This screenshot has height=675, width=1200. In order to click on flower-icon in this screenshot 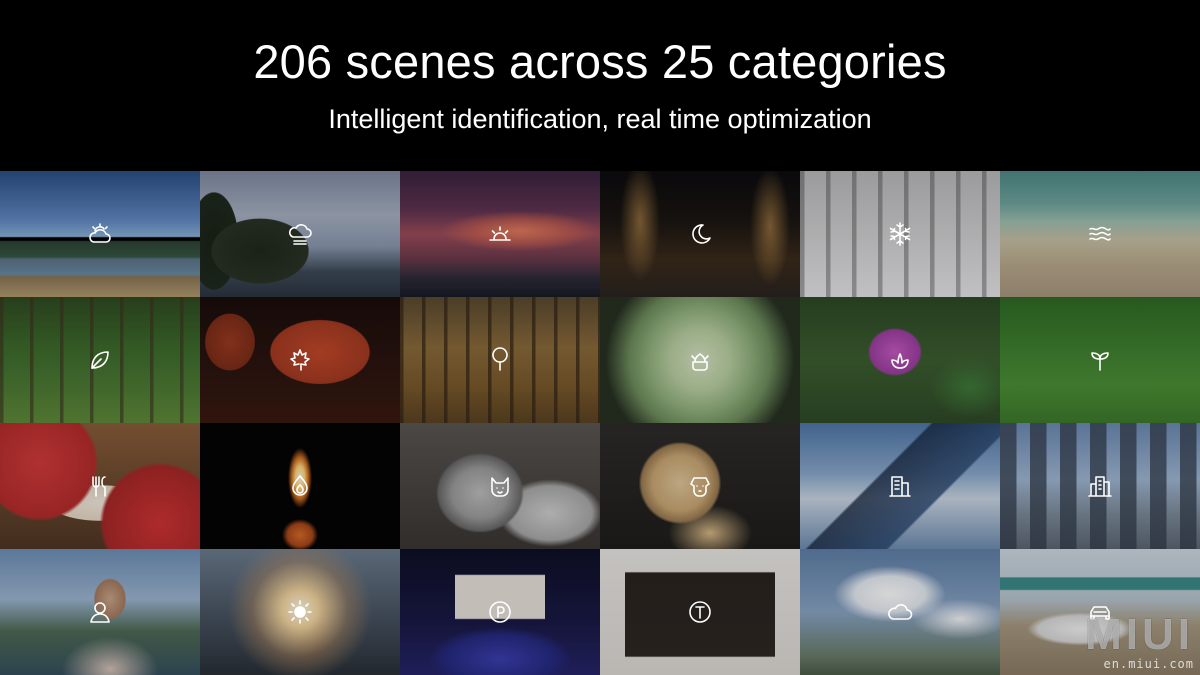, I will do `click(900, 360)`.